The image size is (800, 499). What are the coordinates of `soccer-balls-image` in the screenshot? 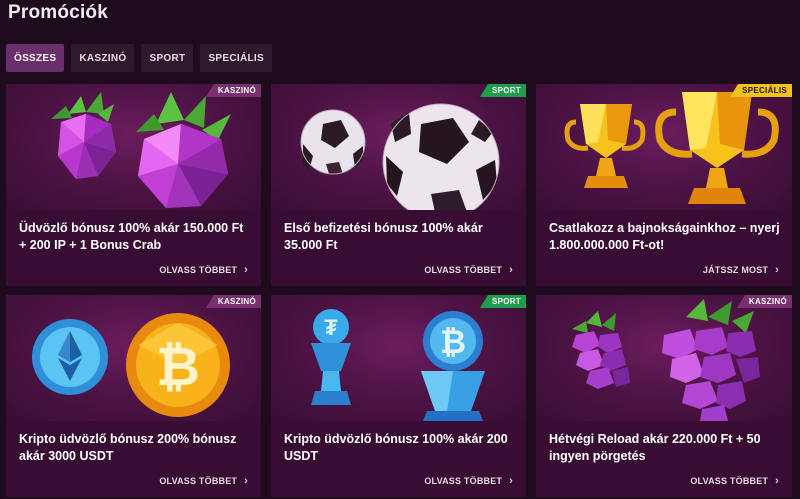 It's located at (398, 147).